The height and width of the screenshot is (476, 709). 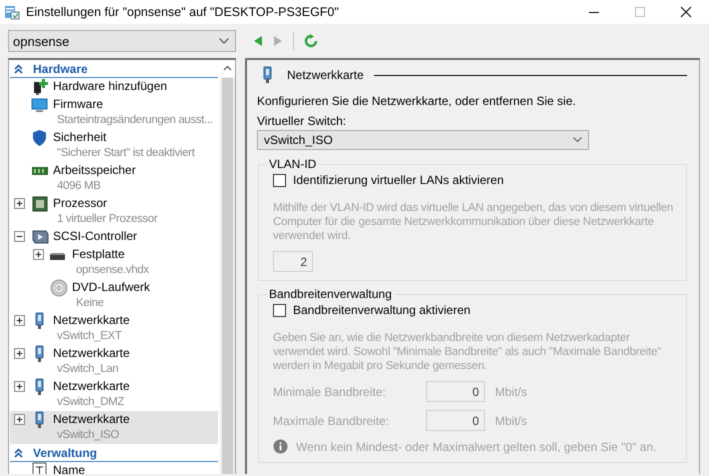 I want to click on description: Konfigurieren Sie die Netzwerkkarte, oder entfernen Sie sie., so click(x=417, y=101).